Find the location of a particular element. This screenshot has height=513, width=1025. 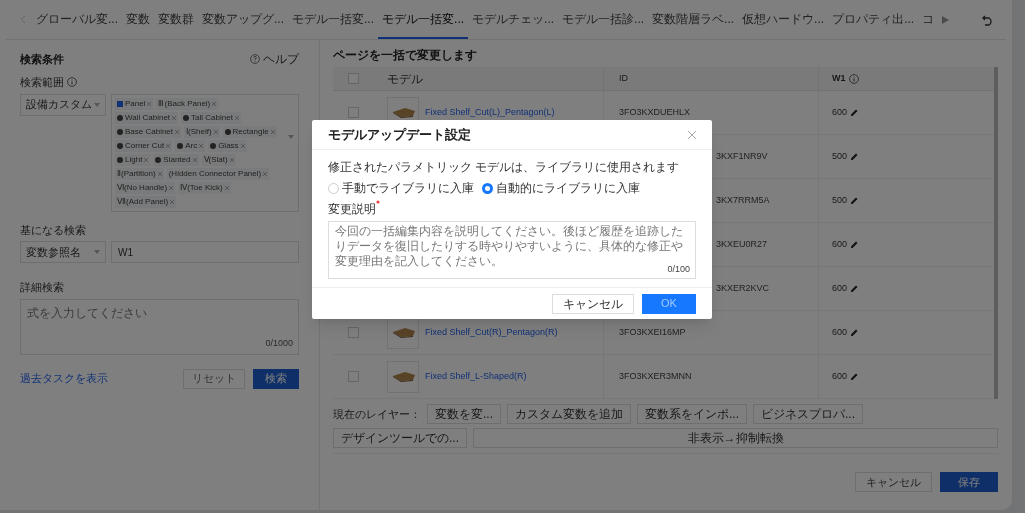

tag: Corner Cut is located at coordinates (144, 145).